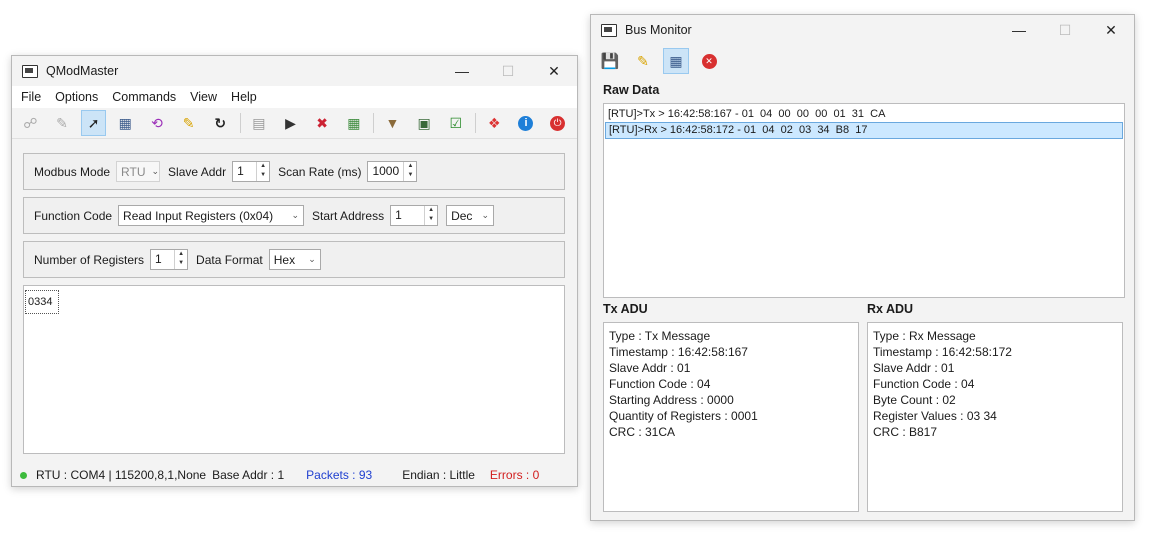  What do you see at coordinates (251, 171) in the screenshot?
I see `slave-addr-spinbox: 1 ▲ ▼` at bounding box center [251, 171].